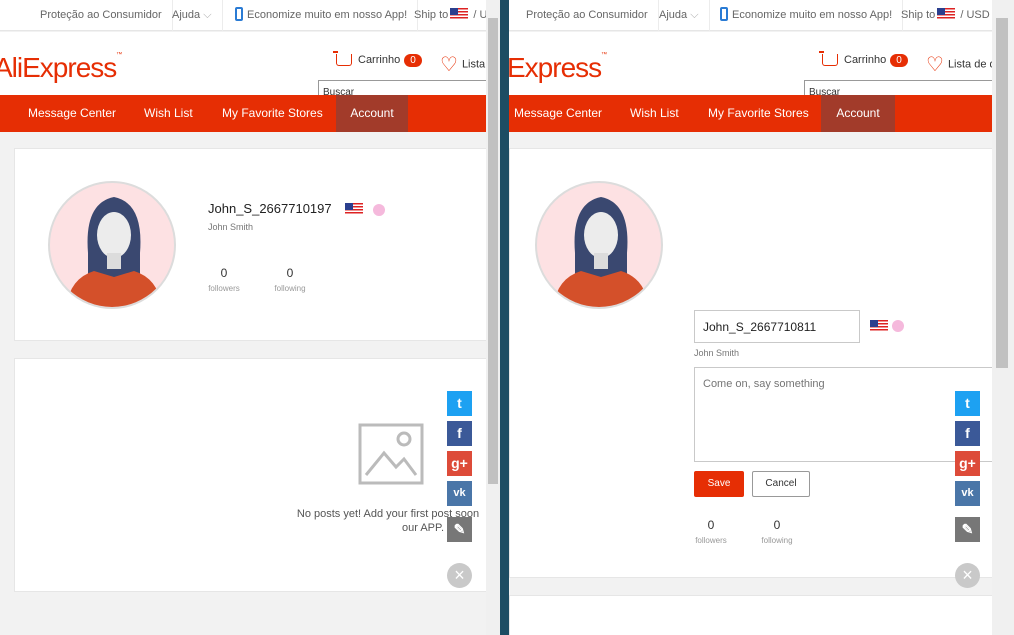  Describe the element at coordinates (724, 14) in the screenshot. I see `phone-icon` at that location.